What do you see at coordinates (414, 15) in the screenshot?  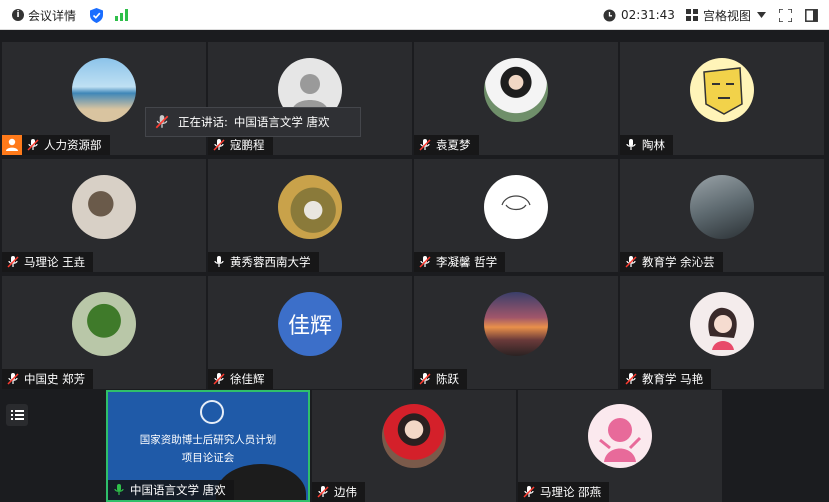 I see `meeting-toolbar: i 会议详情 02:31:43 宫格视图` at bounding box center [414, 15].